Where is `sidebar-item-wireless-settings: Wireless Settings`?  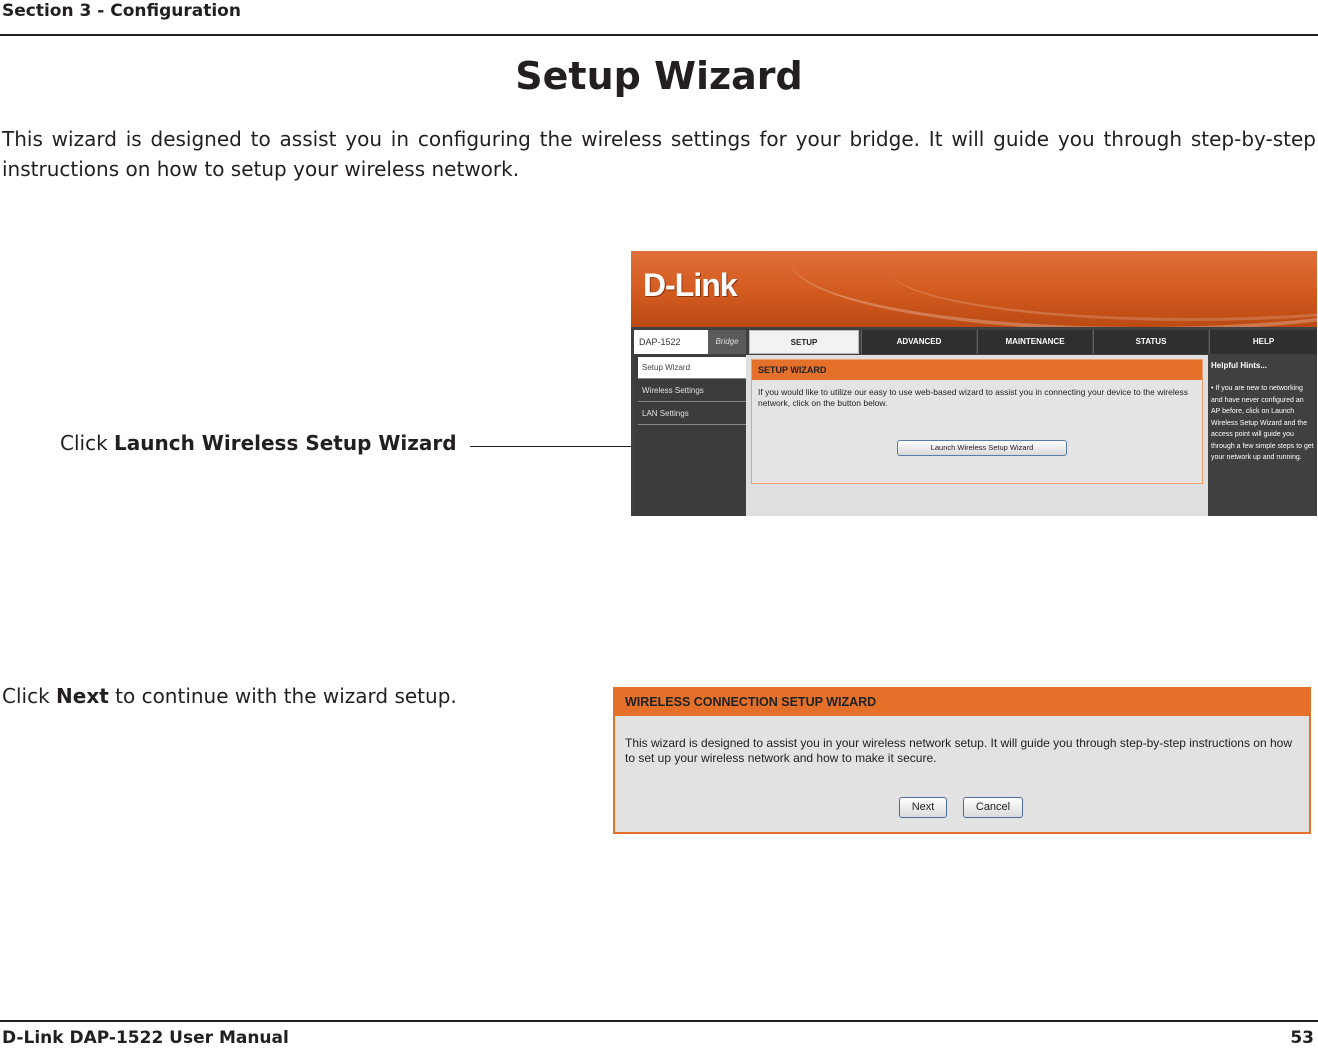
sidebar-item-wireless-settings: Wireless Settings is located at coordinates (692, 391).